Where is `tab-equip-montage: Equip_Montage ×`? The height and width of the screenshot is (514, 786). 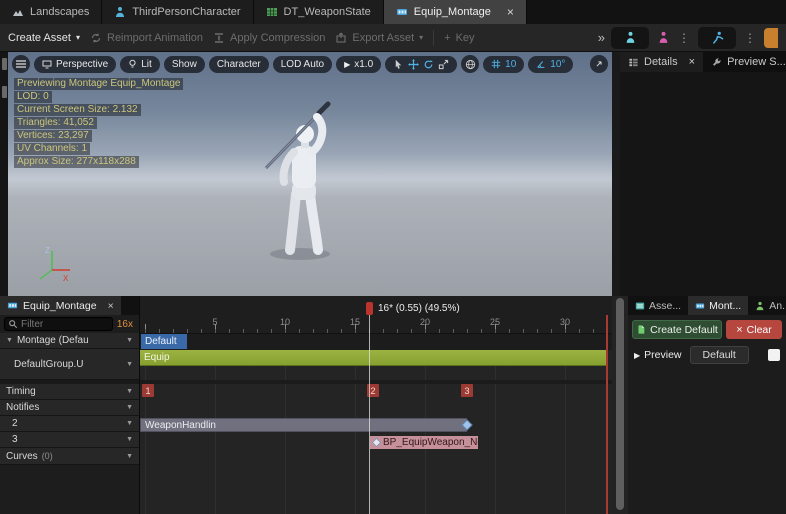 tab-equip-montage: Equip_Montage × is located at coordinates (455, 12).